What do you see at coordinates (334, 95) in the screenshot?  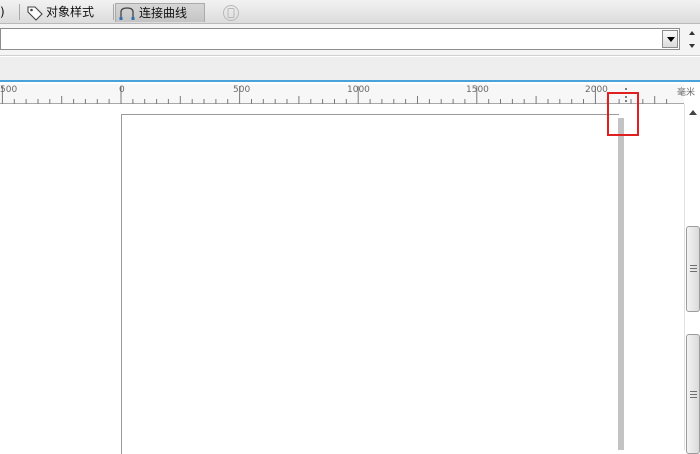 I see `ruler-ticks` at bounding box center [334, 95].